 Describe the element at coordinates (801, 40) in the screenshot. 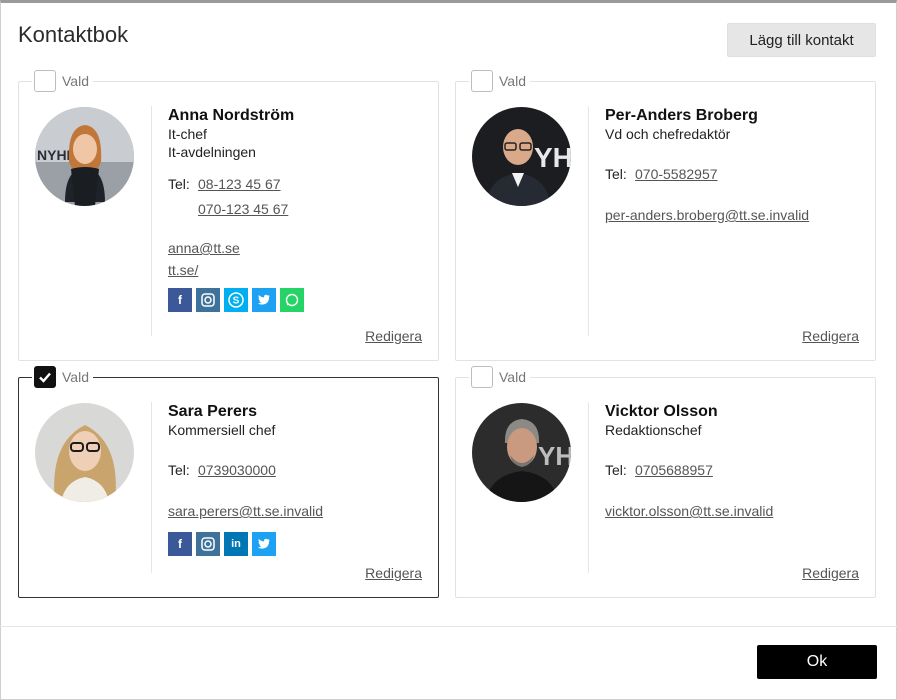

I see `add-contact-button: Lägg till kontakt` at that location.